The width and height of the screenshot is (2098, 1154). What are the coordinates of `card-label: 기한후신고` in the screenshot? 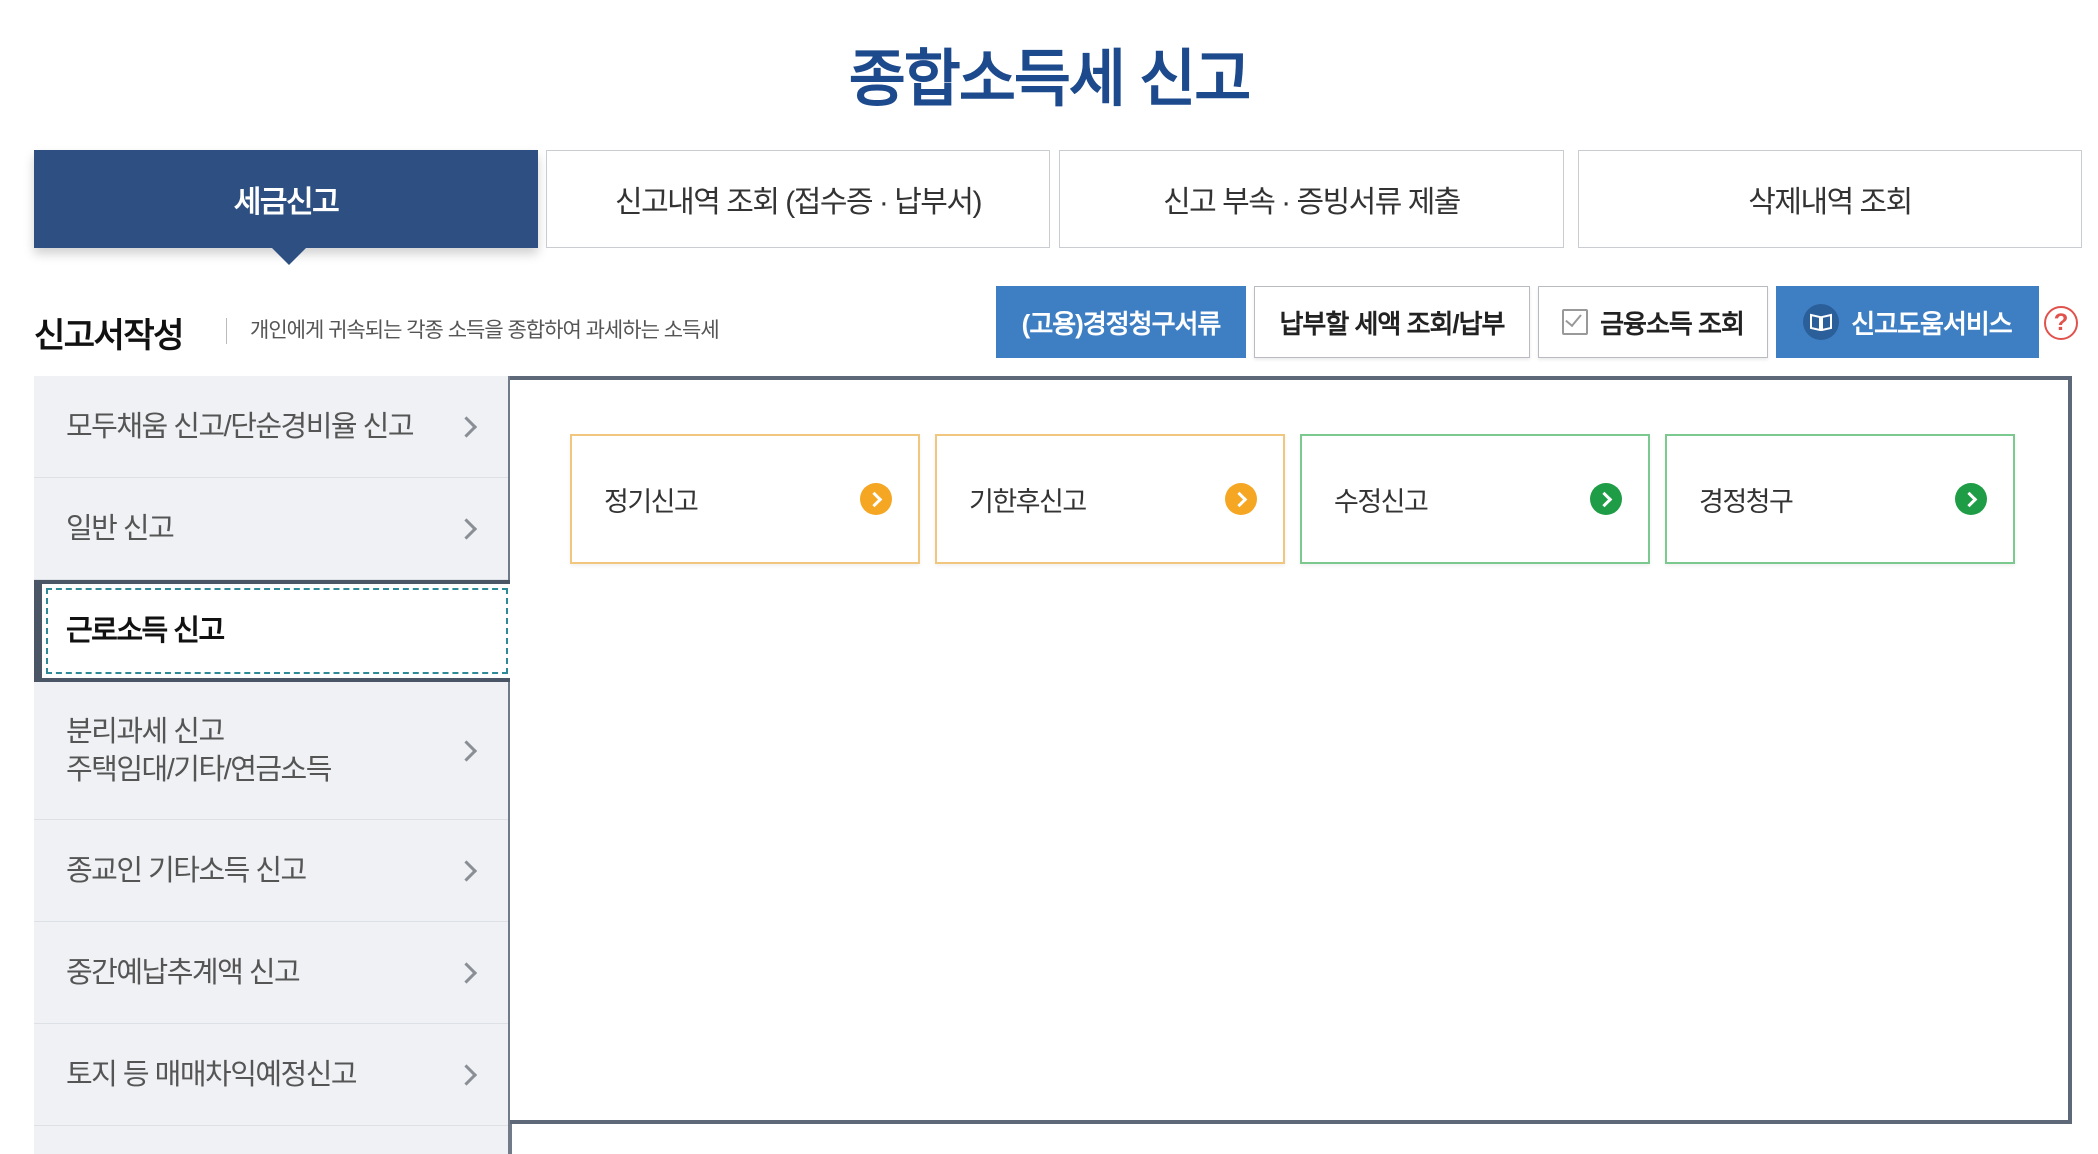 It's located at (1028, 501).